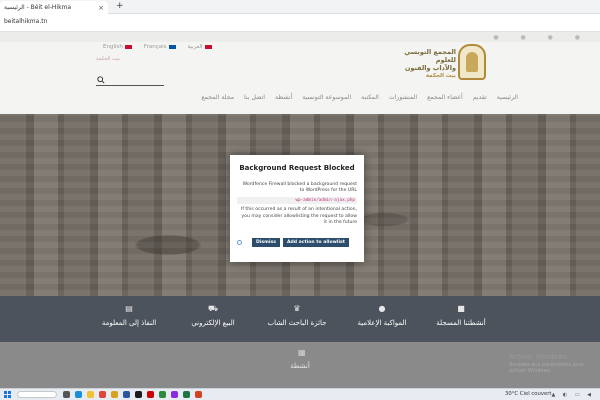  I want to click on chrome-icon, so click(102, 394).